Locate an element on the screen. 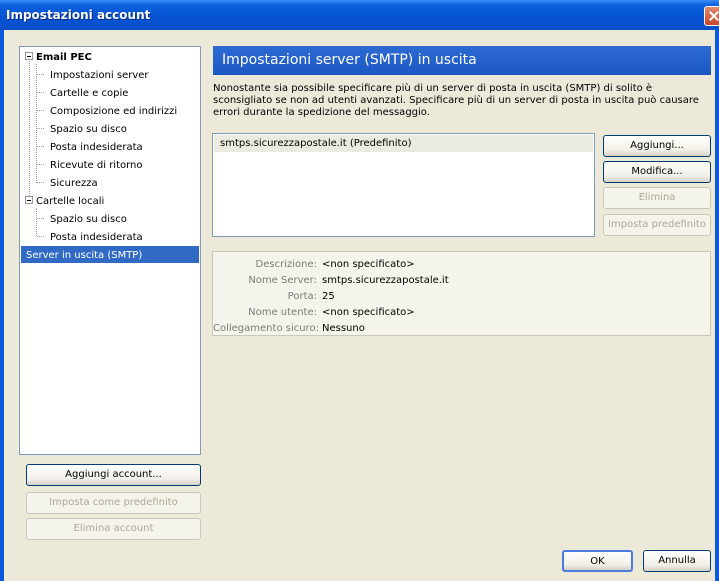 This screenshot has height=581, width=719. tree-item-server-settings: Impostazioni server is located at coordinates (99, 74).